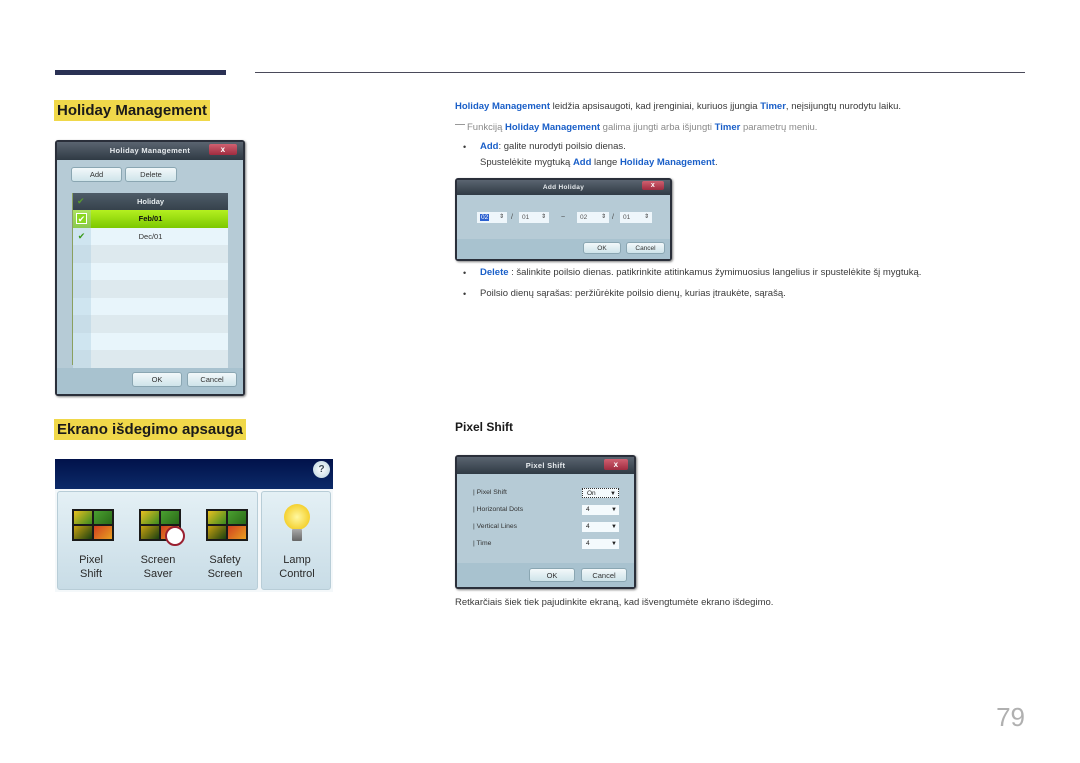 Image resolution: width=1080 pixels, height=763 pixels. What do you see at coordinates (657, 127) in the screenshot?
I see `note-text-1: galima įjungti arba išjungti` at bounding box center [657, 127].